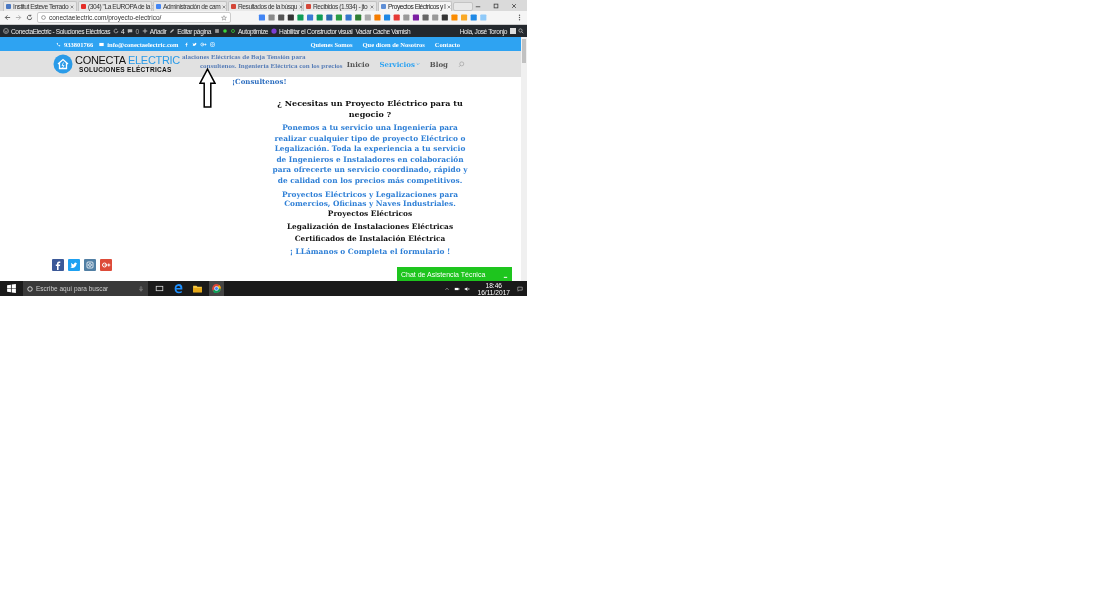  I want to click on network-icon, so click(457, 288).